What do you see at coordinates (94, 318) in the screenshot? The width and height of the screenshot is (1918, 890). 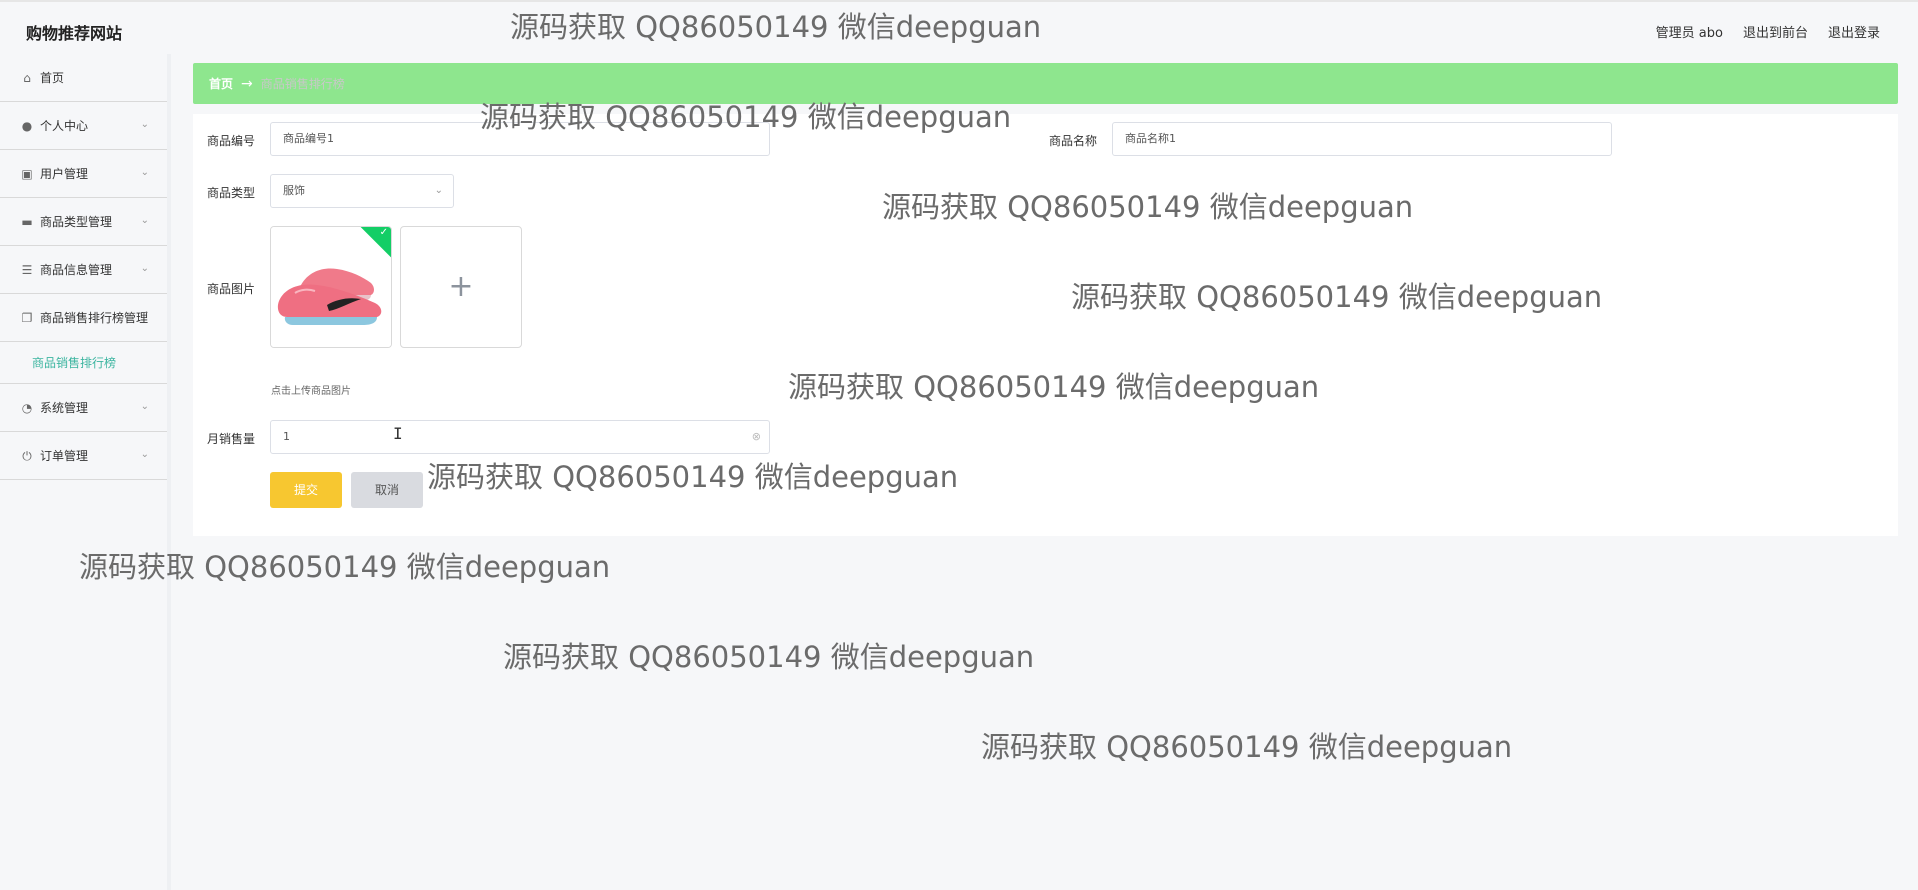 I see `sidebar-item-label: 商品销售排行榜管理` at bounding box center [94, 318].